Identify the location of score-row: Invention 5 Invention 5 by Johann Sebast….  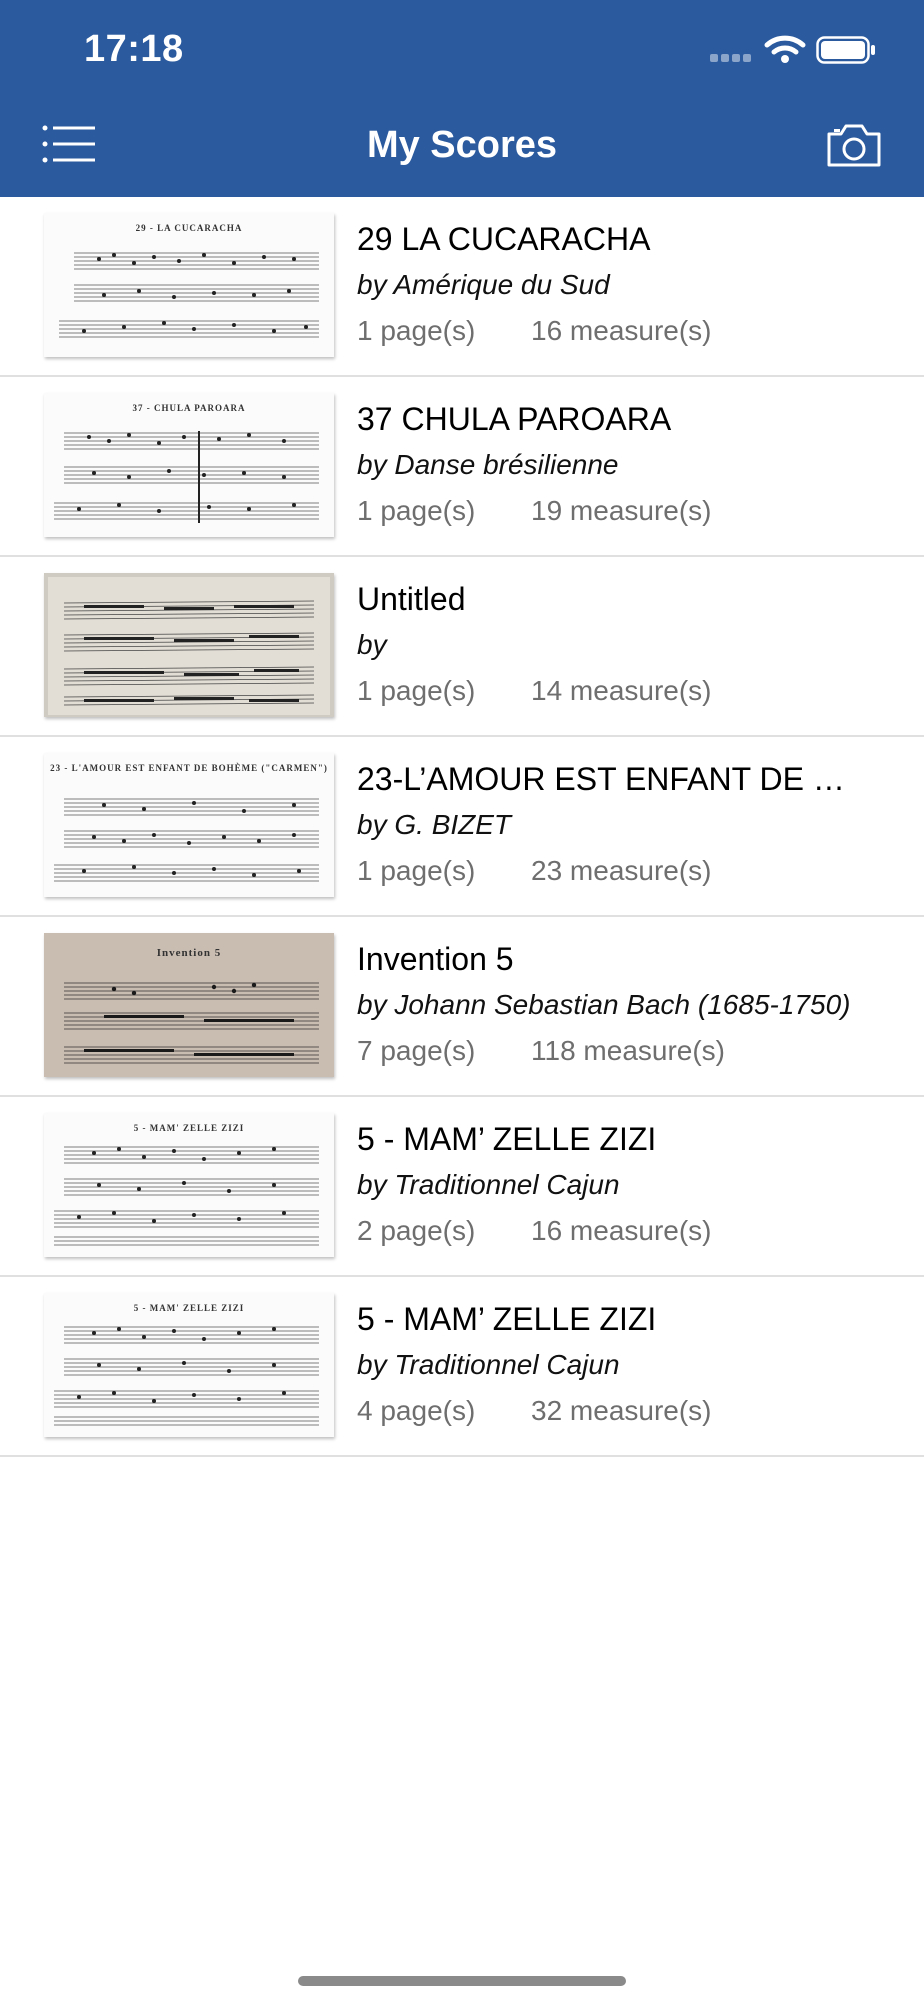
(462, 1007).